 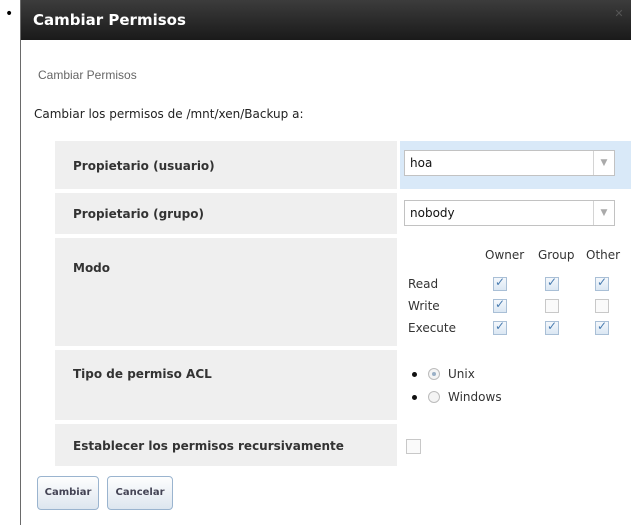 I want to click on owner-group-label: Propietario (grupo), so click(x=138, y=214).